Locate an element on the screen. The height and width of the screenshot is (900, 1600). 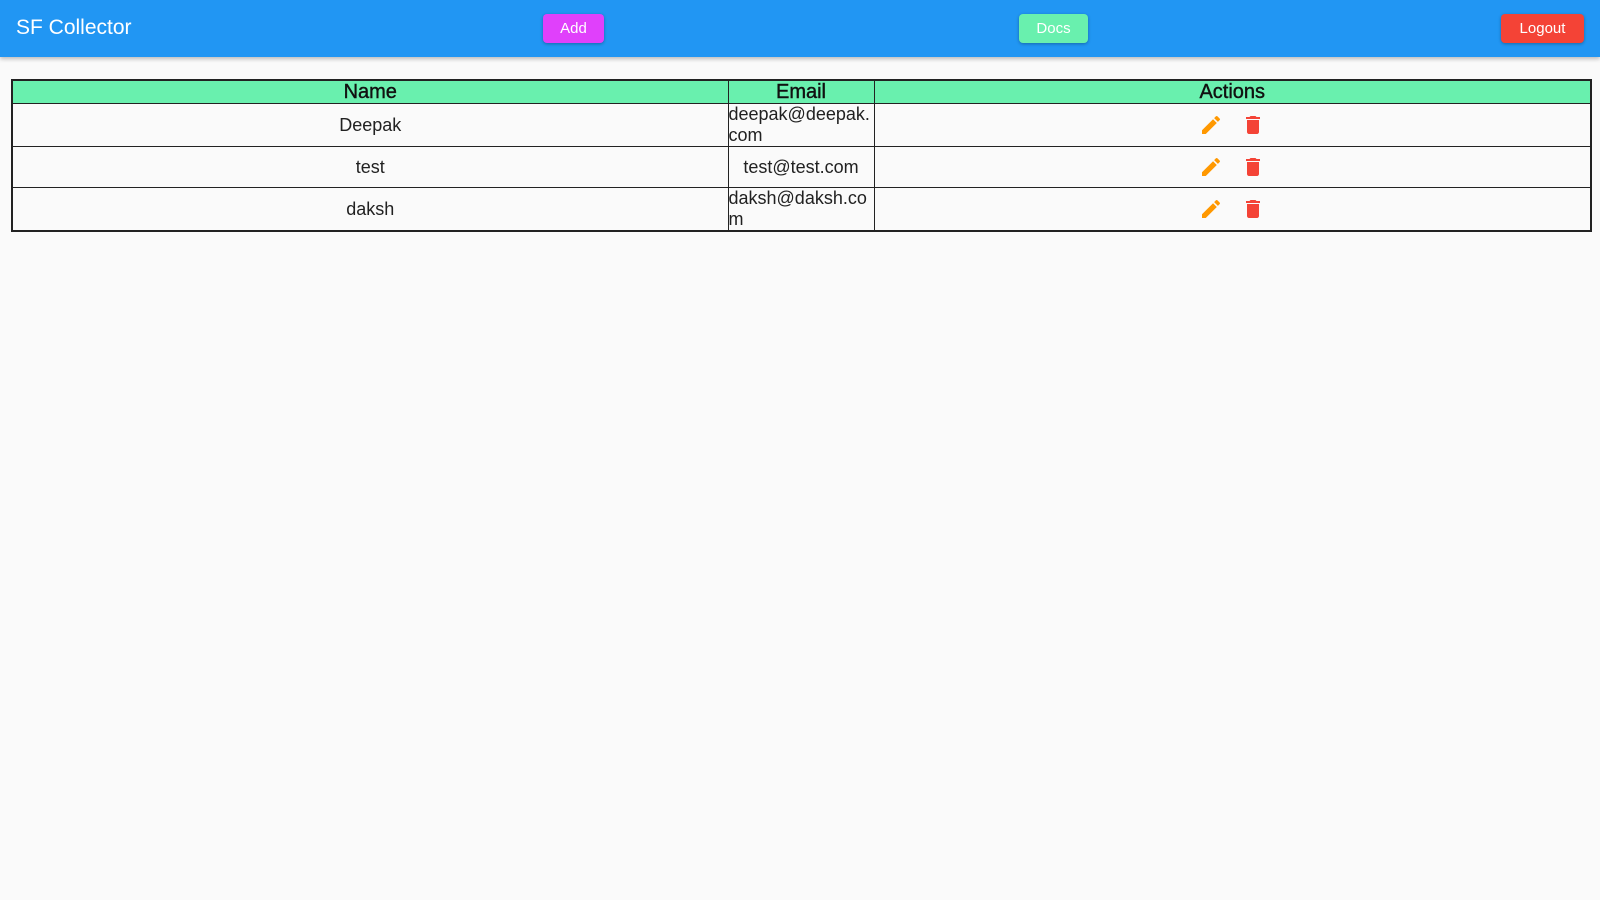
table-row: test test@test.com is located at coordinates (801, 167).